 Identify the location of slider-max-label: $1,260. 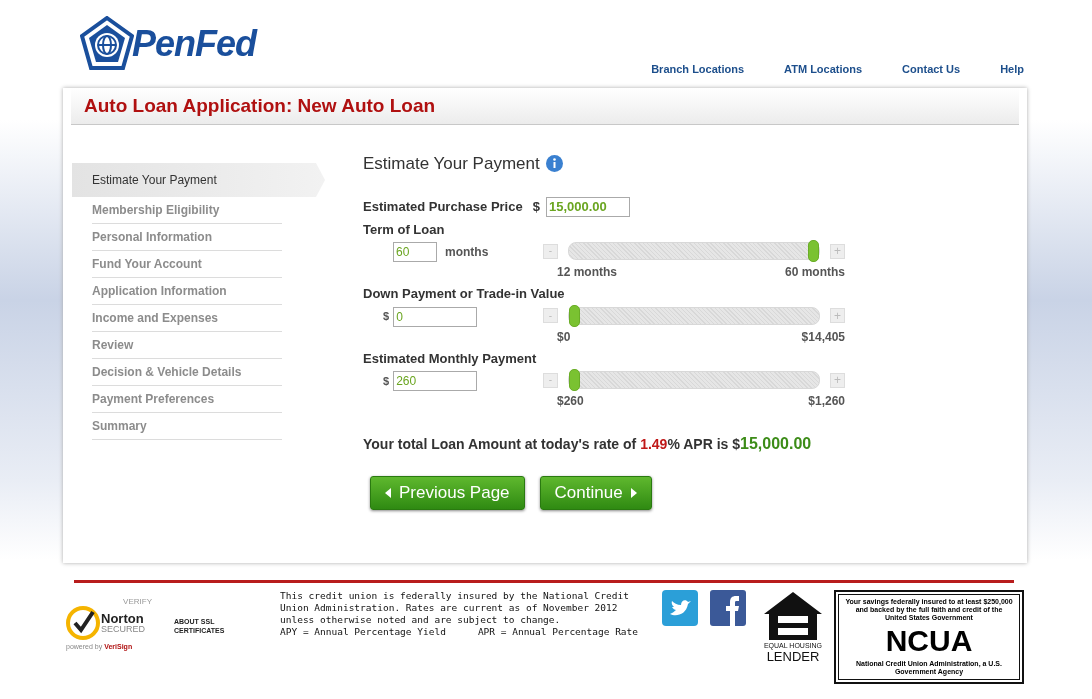
(826, 401).